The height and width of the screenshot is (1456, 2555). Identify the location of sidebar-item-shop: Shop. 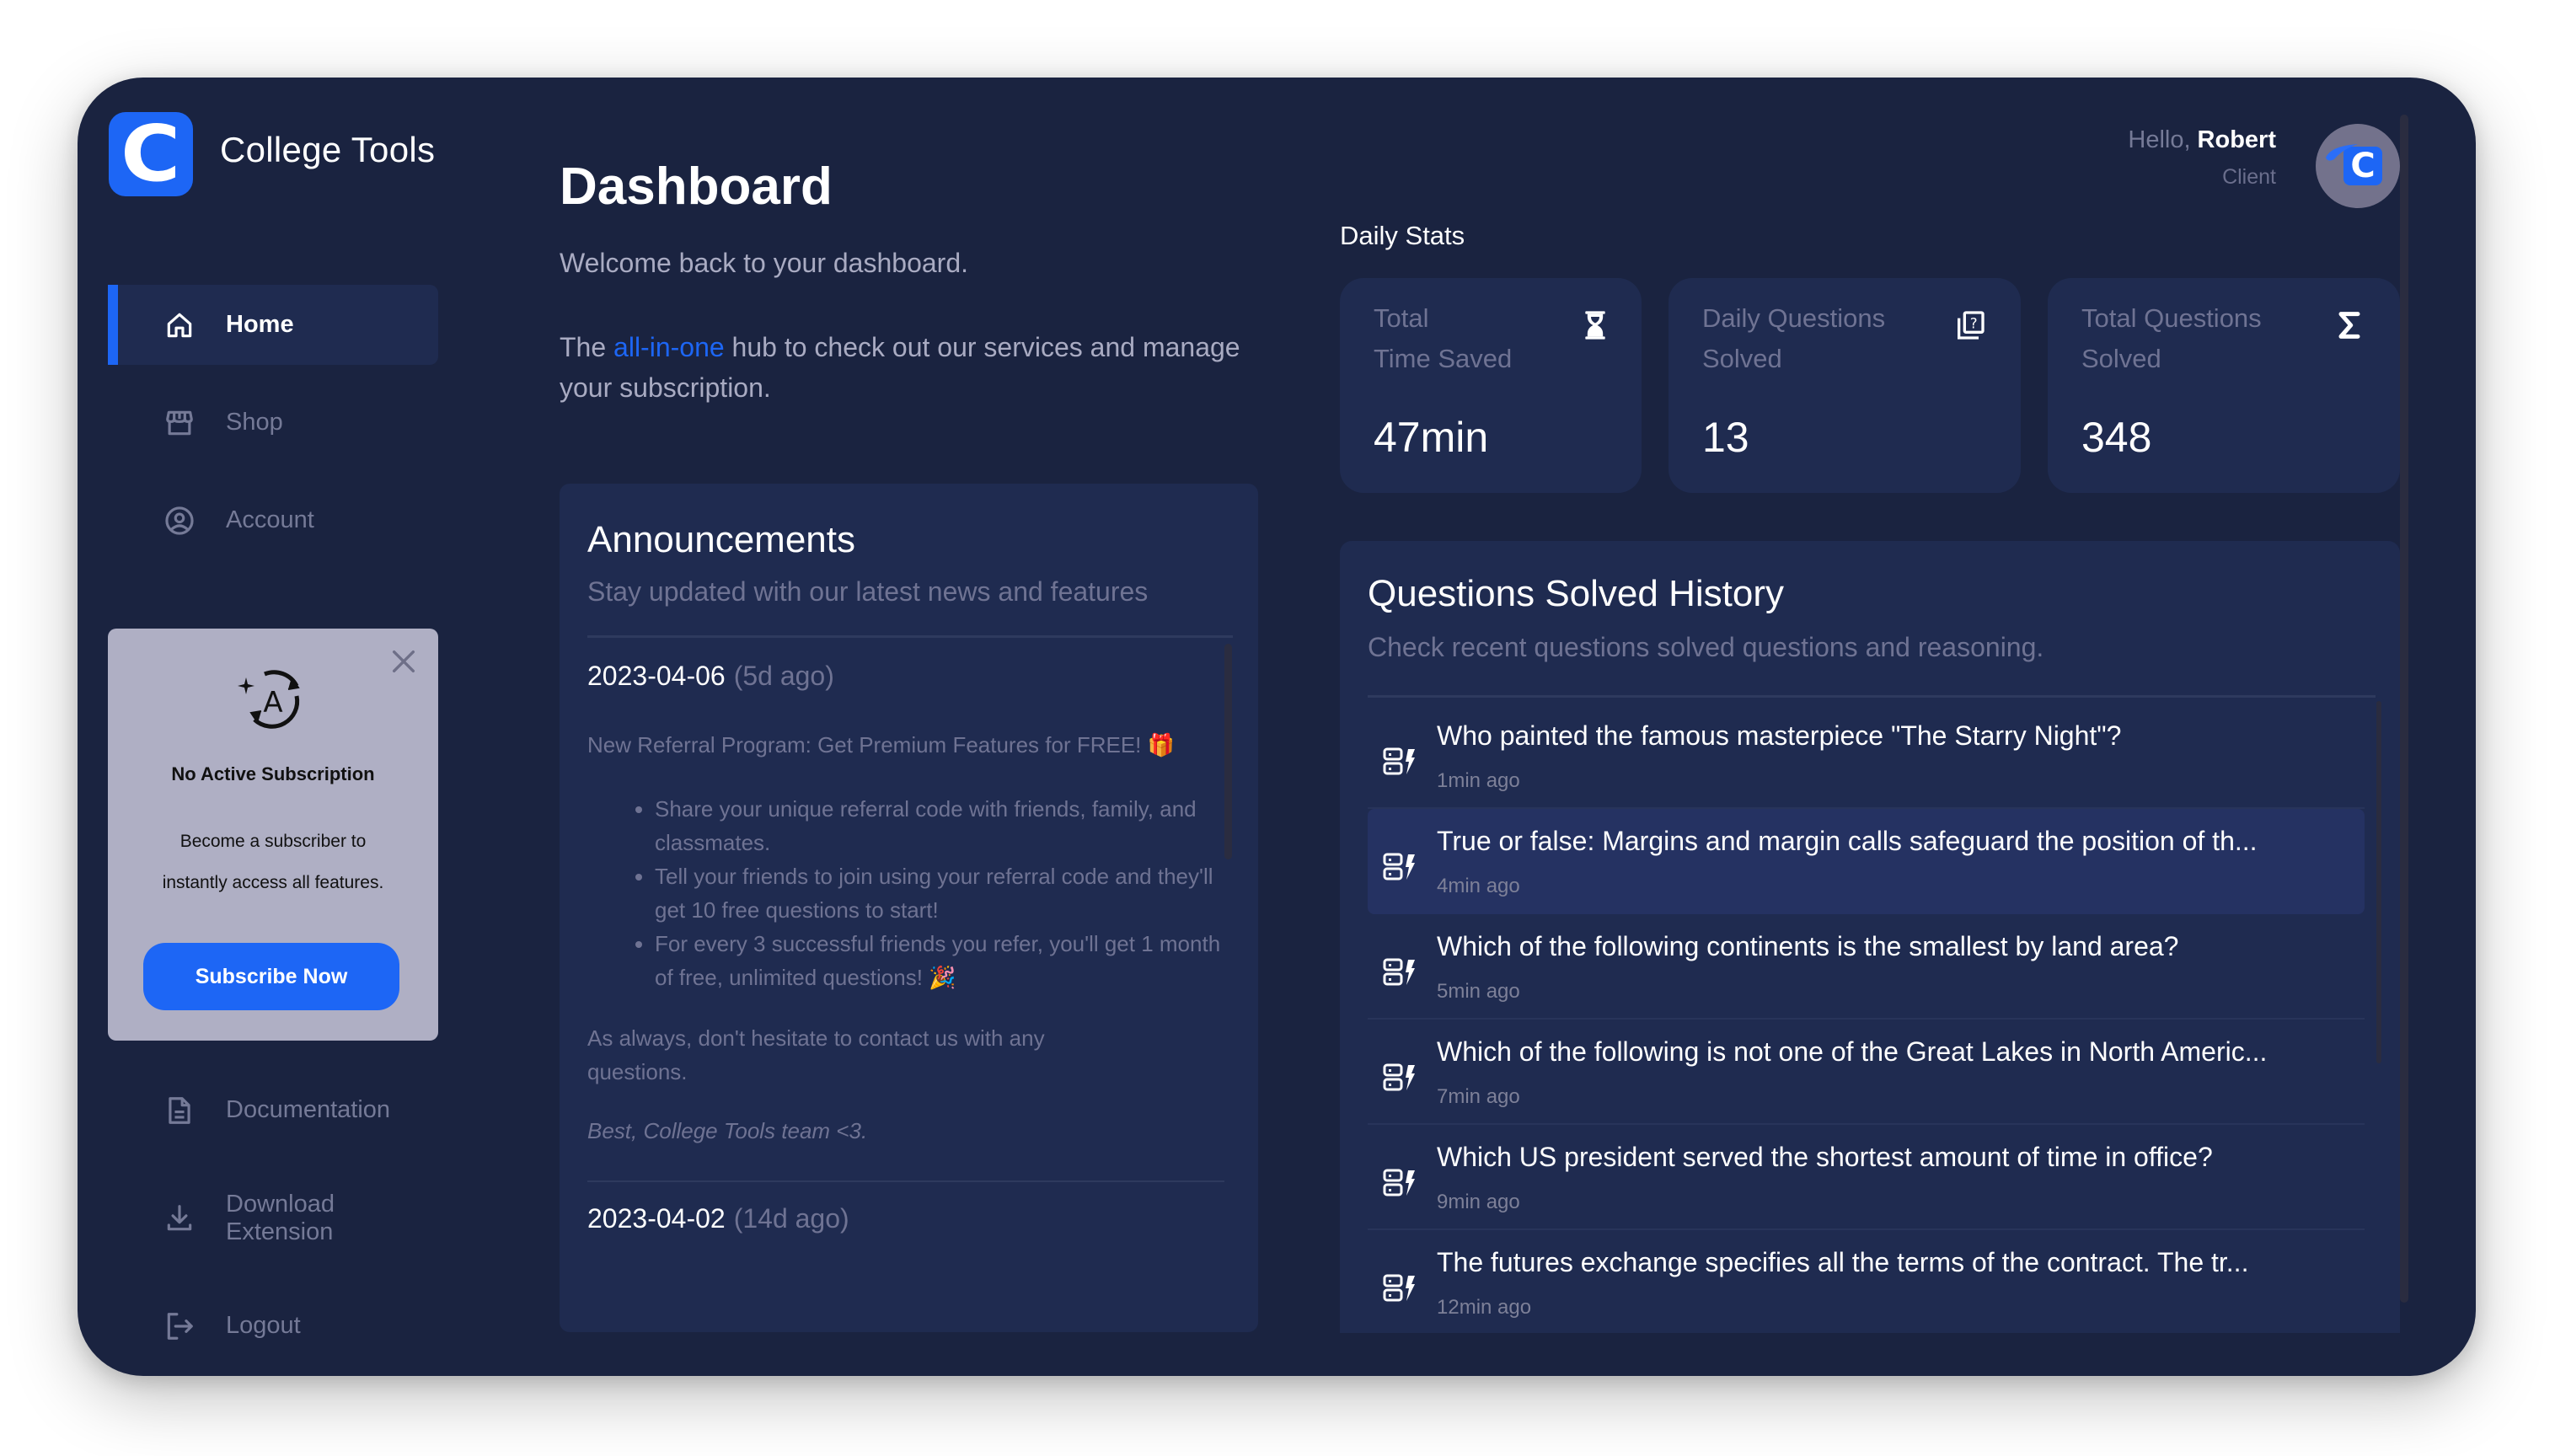
(273, 423).